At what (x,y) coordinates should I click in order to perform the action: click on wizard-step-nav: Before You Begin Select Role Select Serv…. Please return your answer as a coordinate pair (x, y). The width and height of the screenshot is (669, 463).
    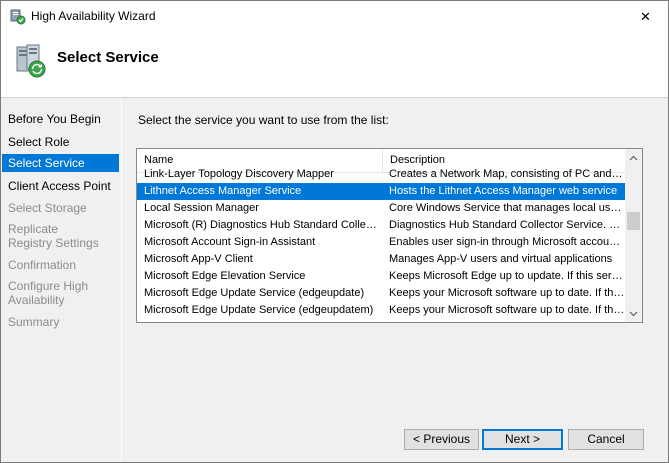
    Looking at the image, I should click on (61, 280).